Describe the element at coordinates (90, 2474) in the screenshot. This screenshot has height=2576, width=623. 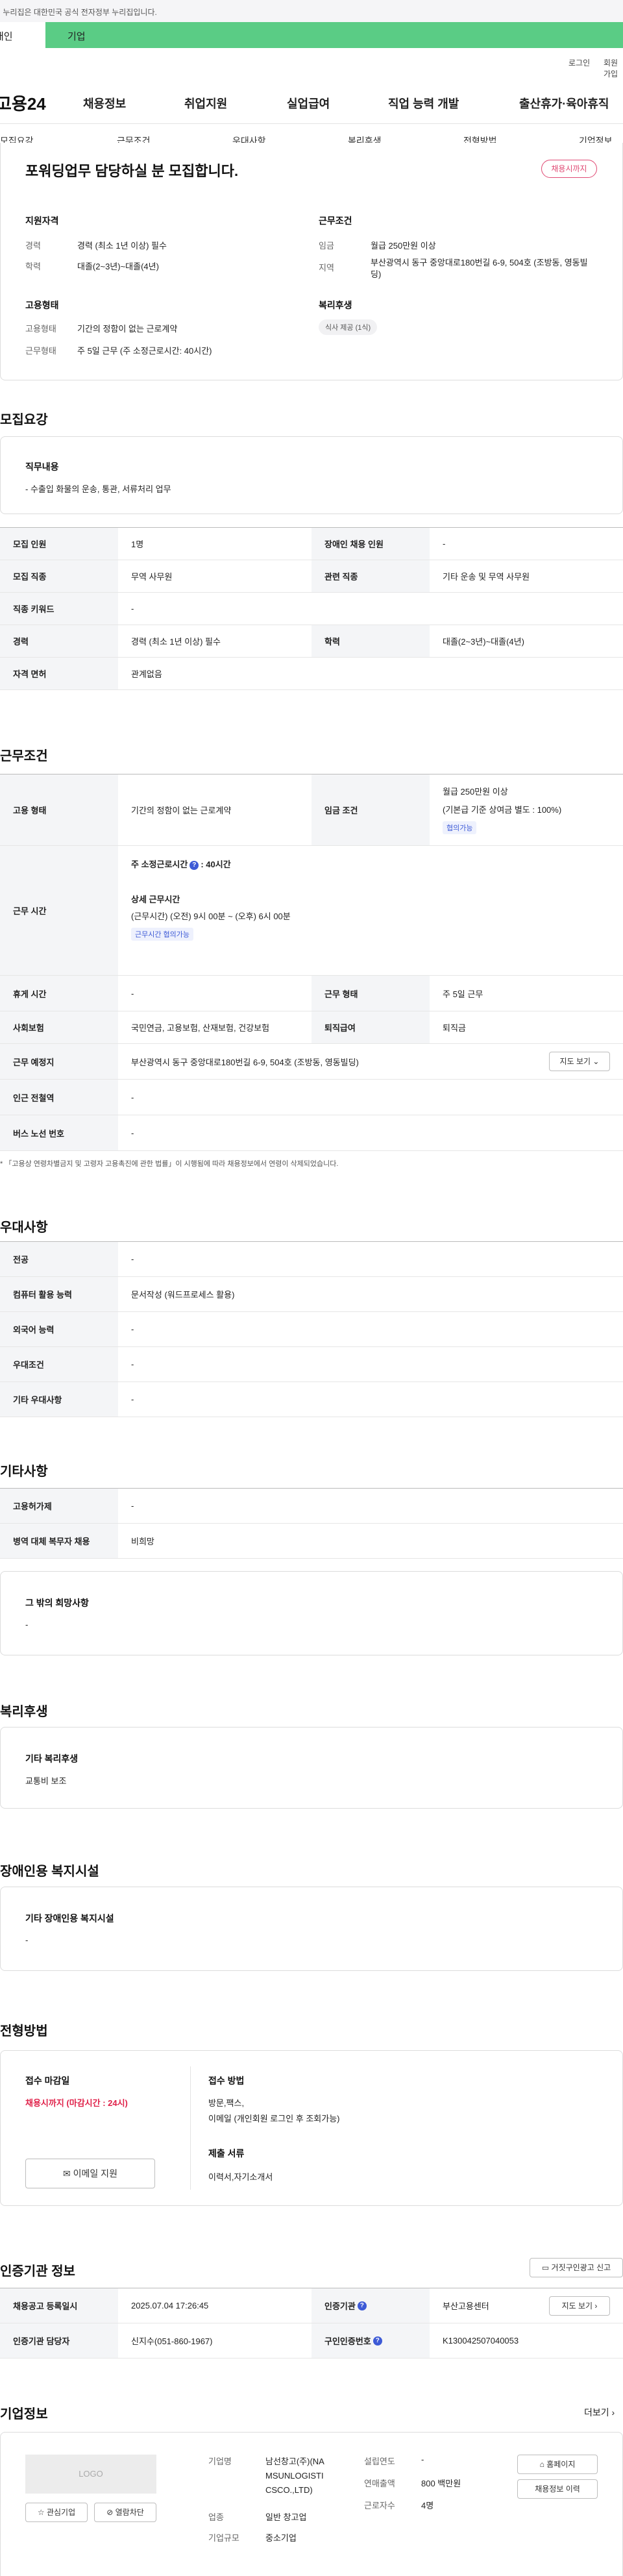
I see `company-logo: LOGO` at that location.